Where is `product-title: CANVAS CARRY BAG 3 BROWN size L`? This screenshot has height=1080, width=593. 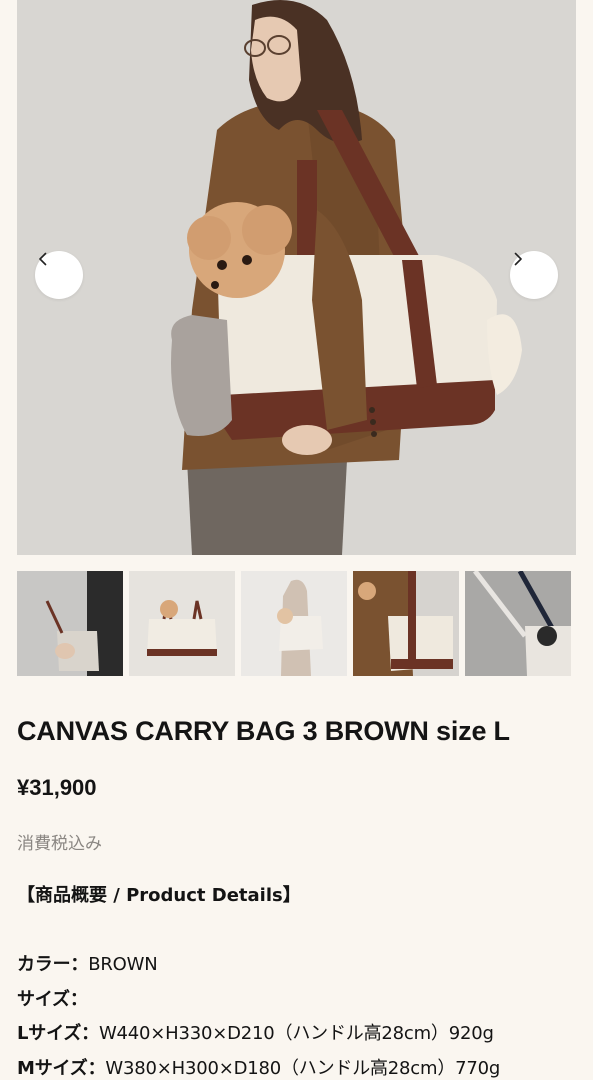 product-title: CANVAS CARRY BAG 3 BROWN size L is located at coordinates (263, 731).